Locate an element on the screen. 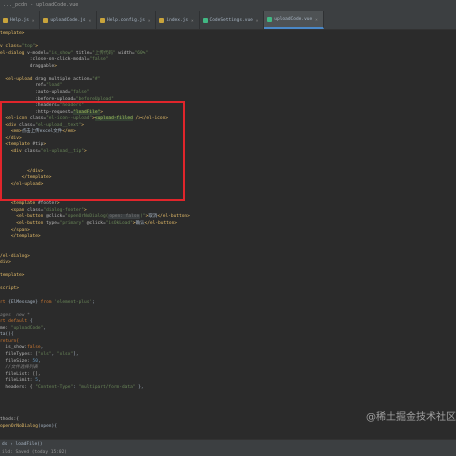  code-token: "dialog-footer" is located at coordinates (63, 210).